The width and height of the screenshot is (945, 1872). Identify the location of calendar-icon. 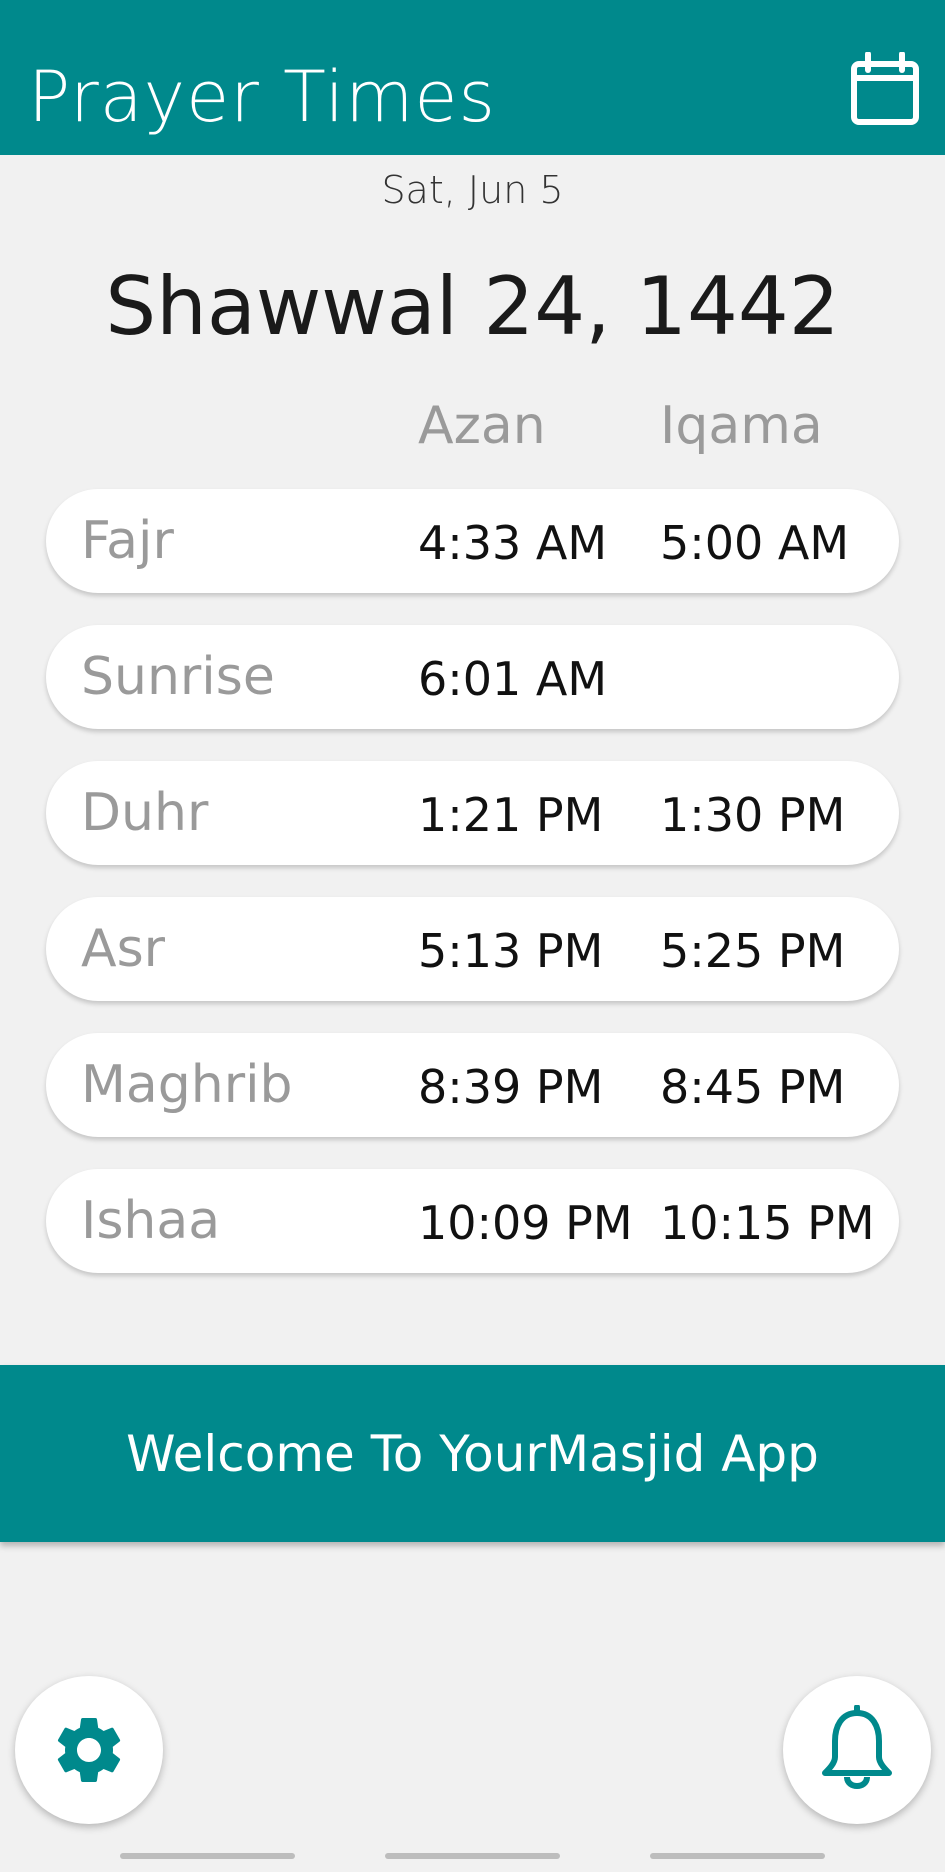
(885, 89).